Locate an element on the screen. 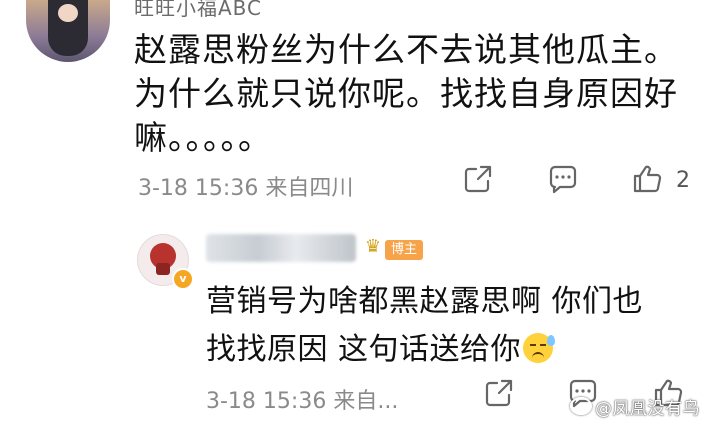 Image resolution: width=720 pixels, height=426 pixels. thumbs-up-icon is located at coordinates (647, 179).